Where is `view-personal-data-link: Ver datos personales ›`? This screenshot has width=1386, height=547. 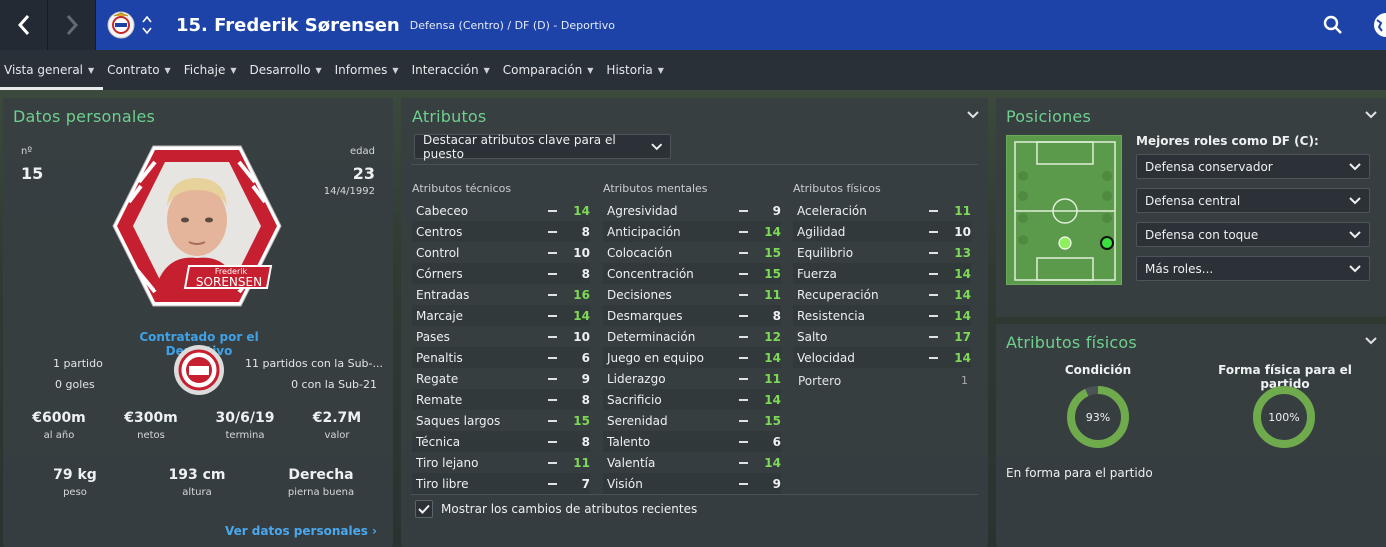
view-personal-data-link: Ver datos personales › is located at coordinates (301, 531).